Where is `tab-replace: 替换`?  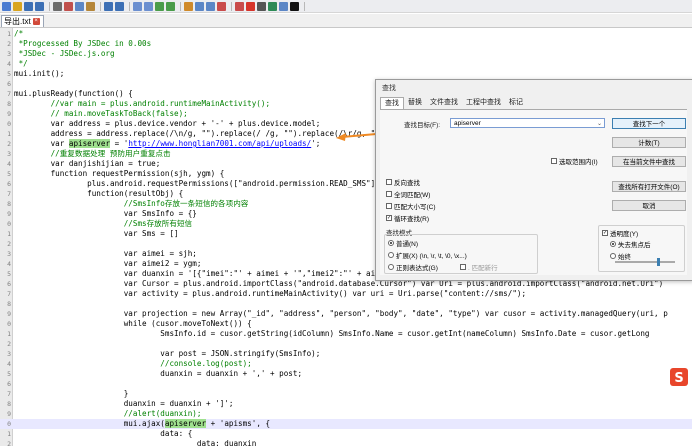 tab-replace: 替换 is located at coordinates (415, 102).